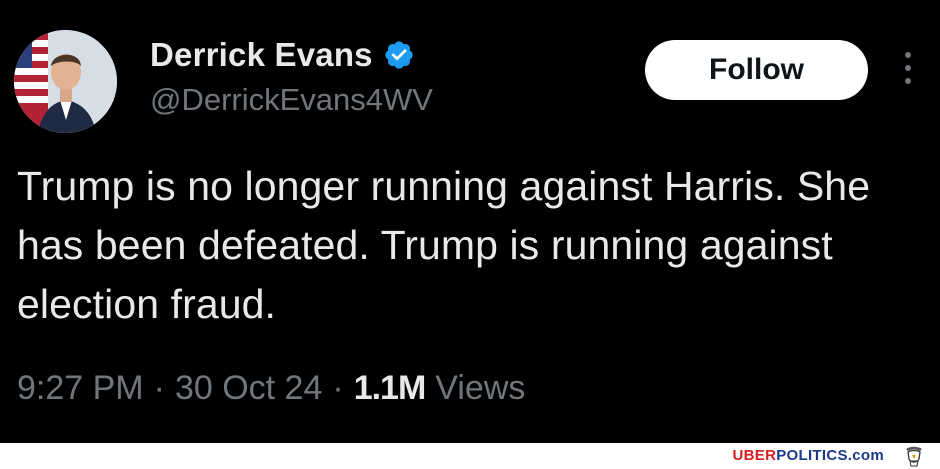  Describe the element at coordinates (291, 100) in the screenshot. I see `author-handle: @DerrickEvans4WV` at that location.